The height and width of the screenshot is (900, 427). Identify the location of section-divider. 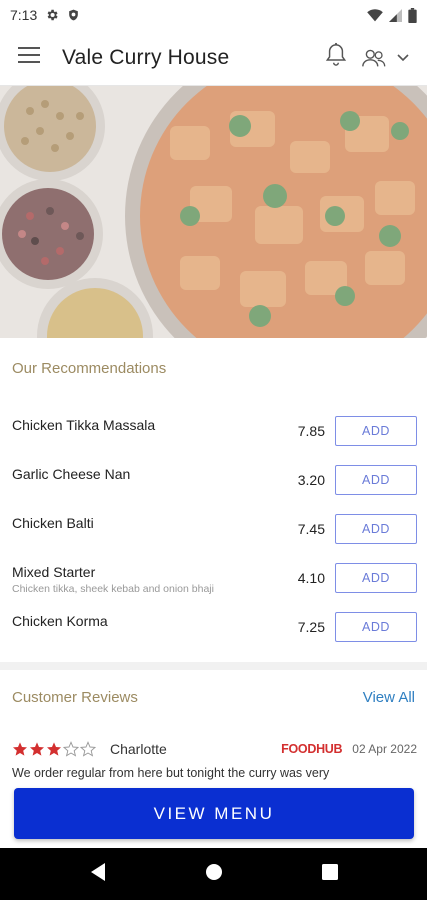
(213, 666).